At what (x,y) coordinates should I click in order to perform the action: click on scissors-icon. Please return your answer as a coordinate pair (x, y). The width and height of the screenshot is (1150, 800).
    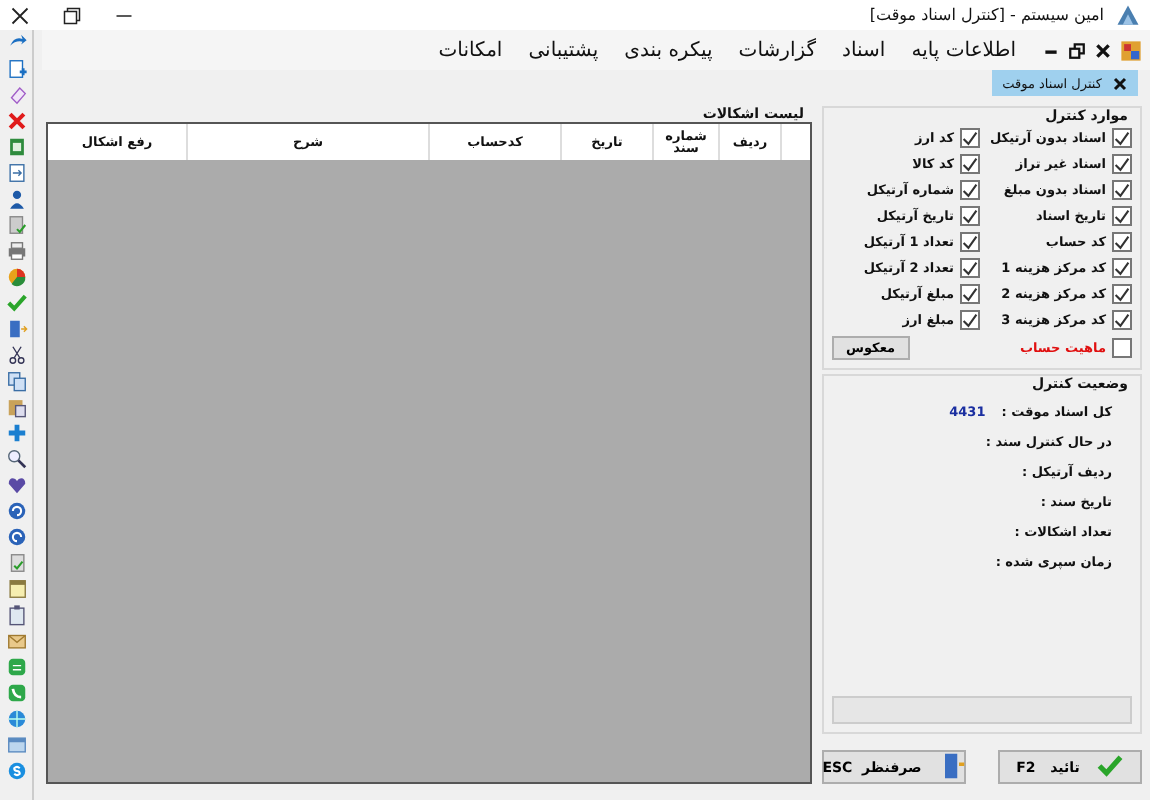
    Looking at the image, I should click on (16, 355).